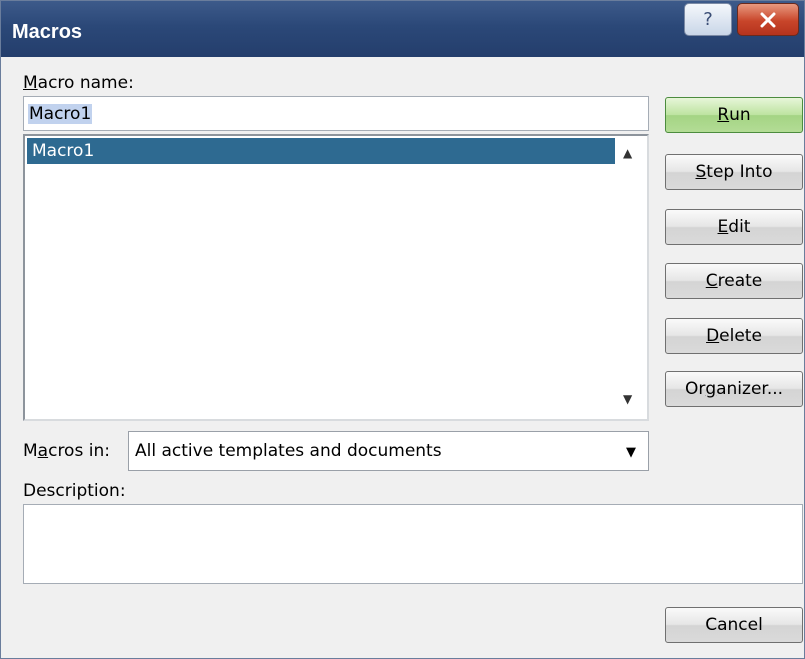 The image size is (805, 659). Describe the element at coordinates (47, 32) in the screenshot. I see `dialog-title: Macros` at that location.